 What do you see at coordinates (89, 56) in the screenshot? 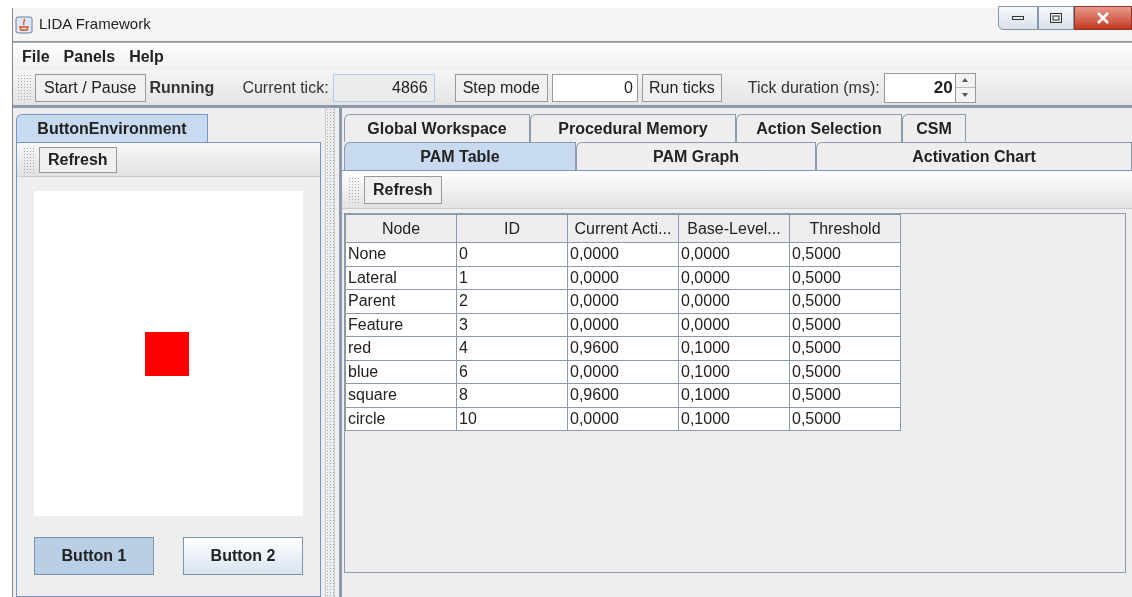
I see `menu-item: Panels` at bounding box center [89, 56].